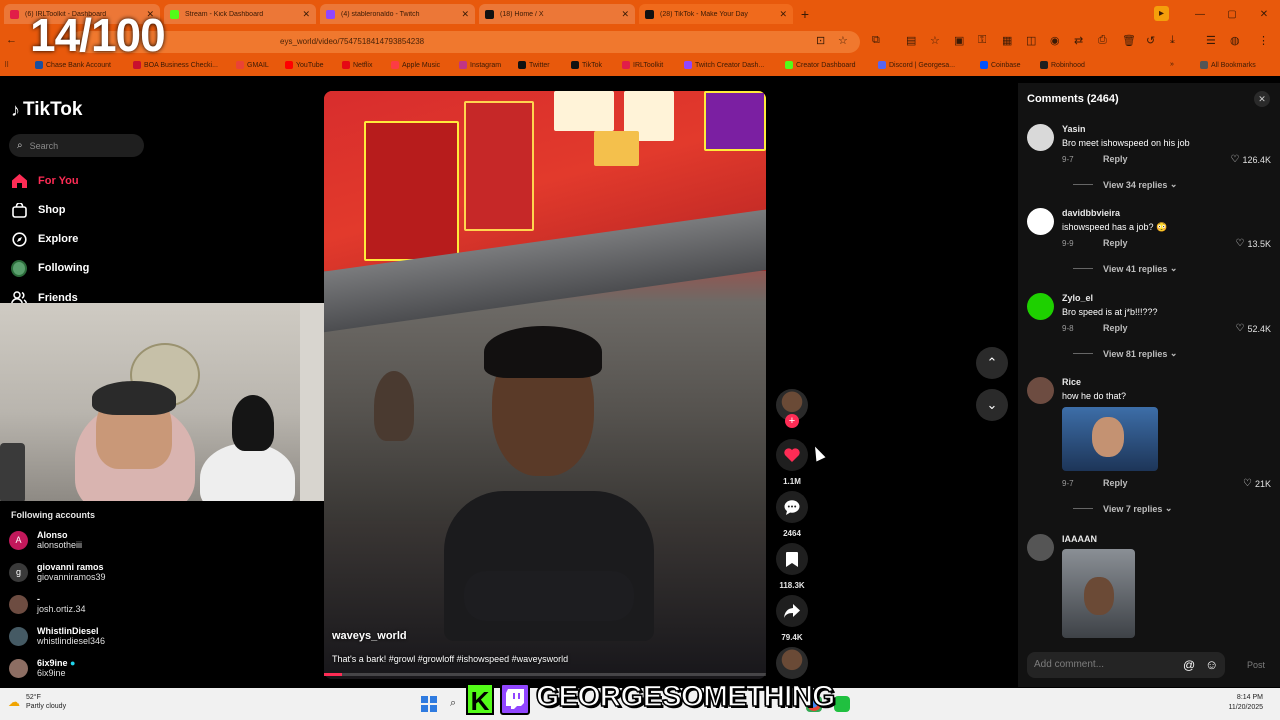 This screenshot has width=1280, height=720. What do you see at coordinates (1172, 40) in the screenshot?
I see `download-icon: ⤓` at bounding box center [1172, 40].